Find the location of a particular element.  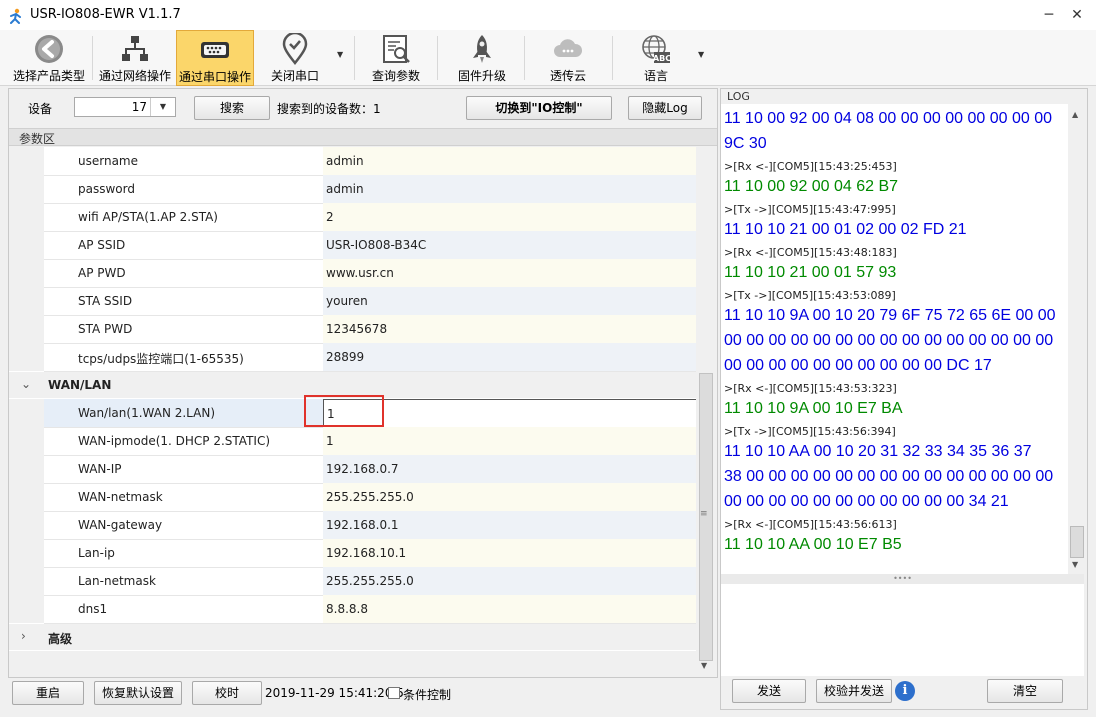

chevron-down-icon: ▼ is located at coordinates (162, 107).